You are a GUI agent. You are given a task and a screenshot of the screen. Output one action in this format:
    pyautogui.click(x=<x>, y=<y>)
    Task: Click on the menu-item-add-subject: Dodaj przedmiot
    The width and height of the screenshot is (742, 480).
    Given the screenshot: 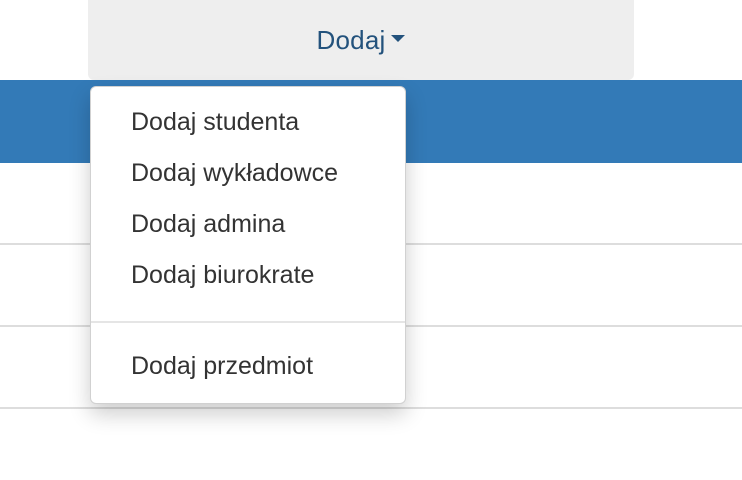 What is the action you would take?
    pyautogui.click(x=248, y=366)
    